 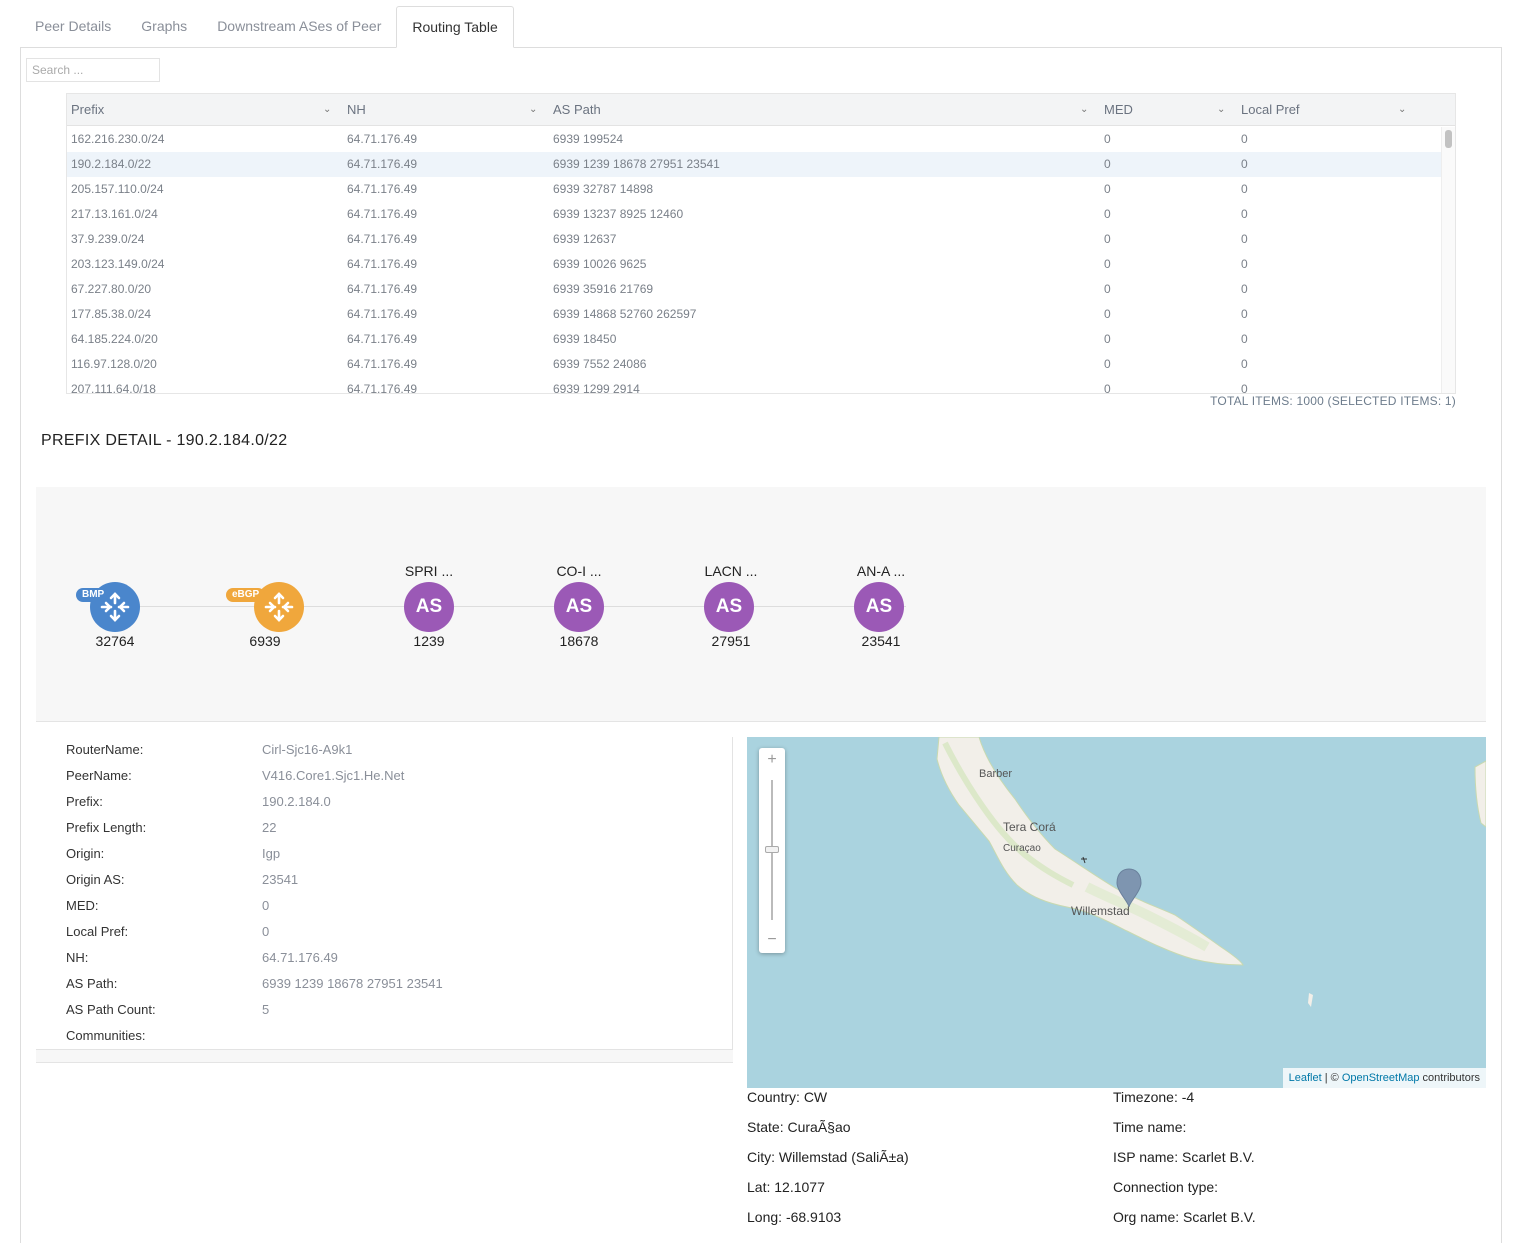 What do you see at coordinates (384, 1036) in the screenshot?
I see `info-row: Communities:` at bounding box center [384, 1036].